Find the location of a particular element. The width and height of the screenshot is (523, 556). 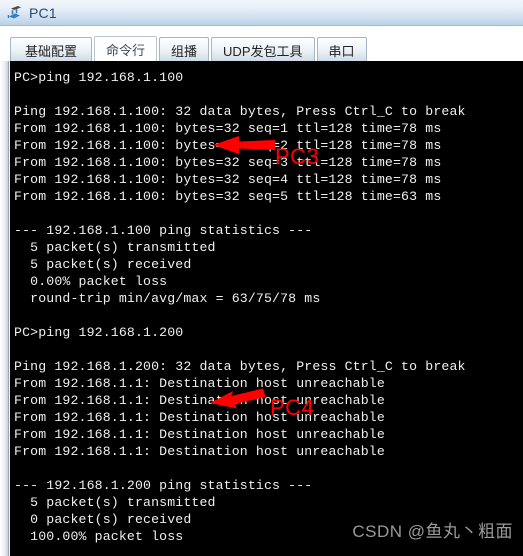

terminal-left-gutter is located at coordinates (4, 308).